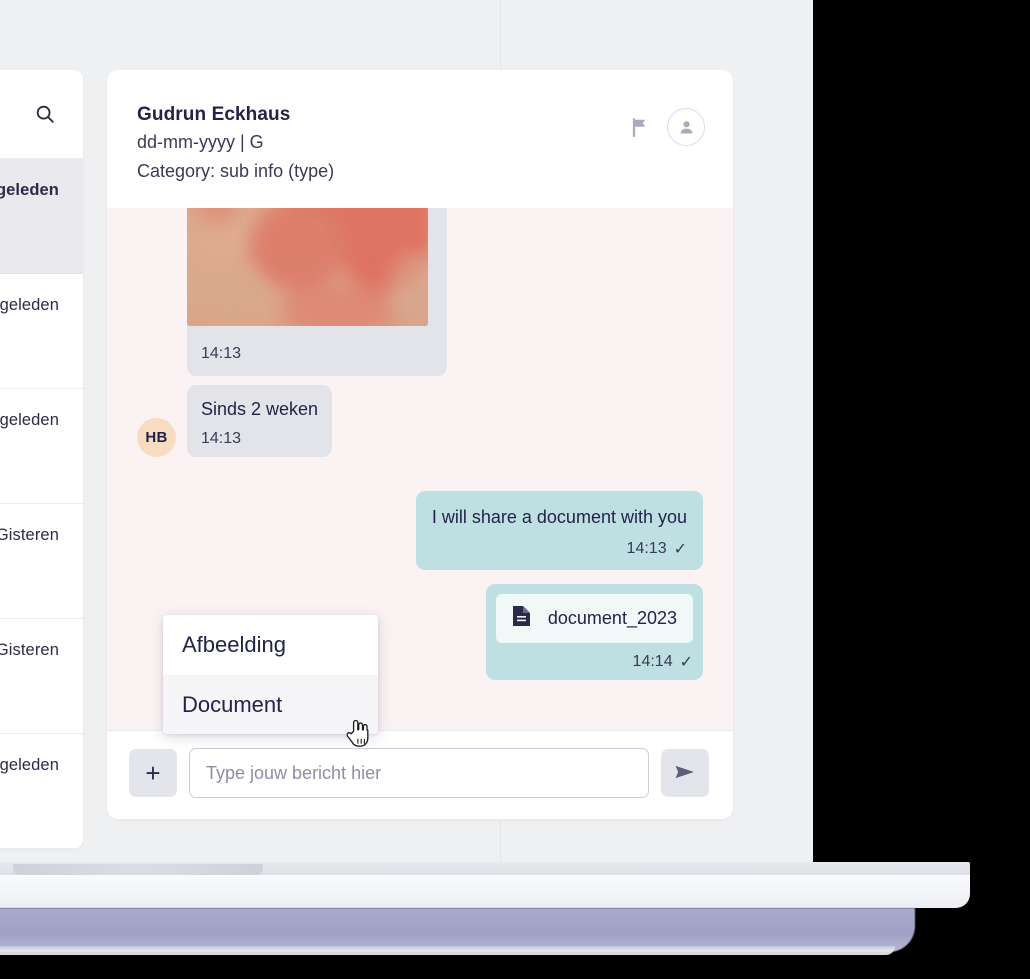 This screenshot has height=979, width=1030. Describe the element at coordinates (153, 773) in the screenshot. I see `attach-button: +` at that location.